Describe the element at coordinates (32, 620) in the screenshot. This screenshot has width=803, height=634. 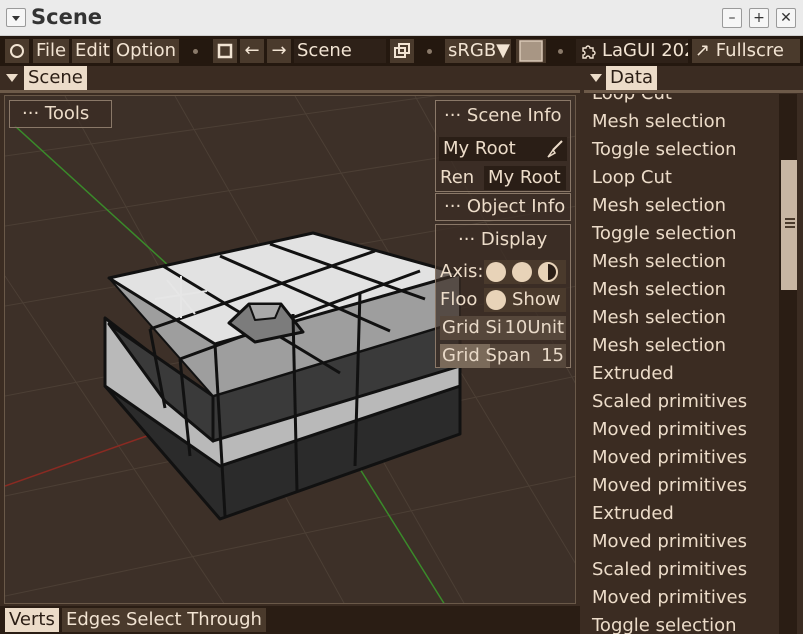
I see `verts-mode-button: Verts` at that location.